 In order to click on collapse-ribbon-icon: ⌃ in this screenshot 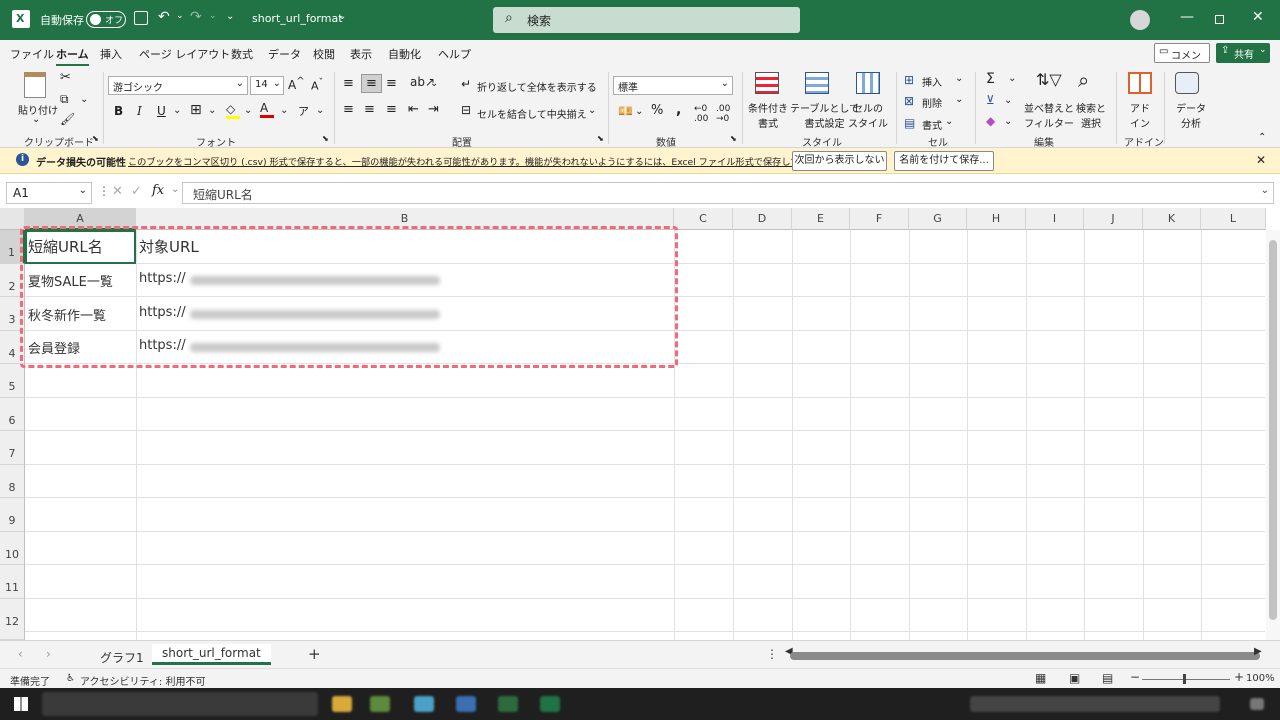, I will do `click(1262, 137)`.